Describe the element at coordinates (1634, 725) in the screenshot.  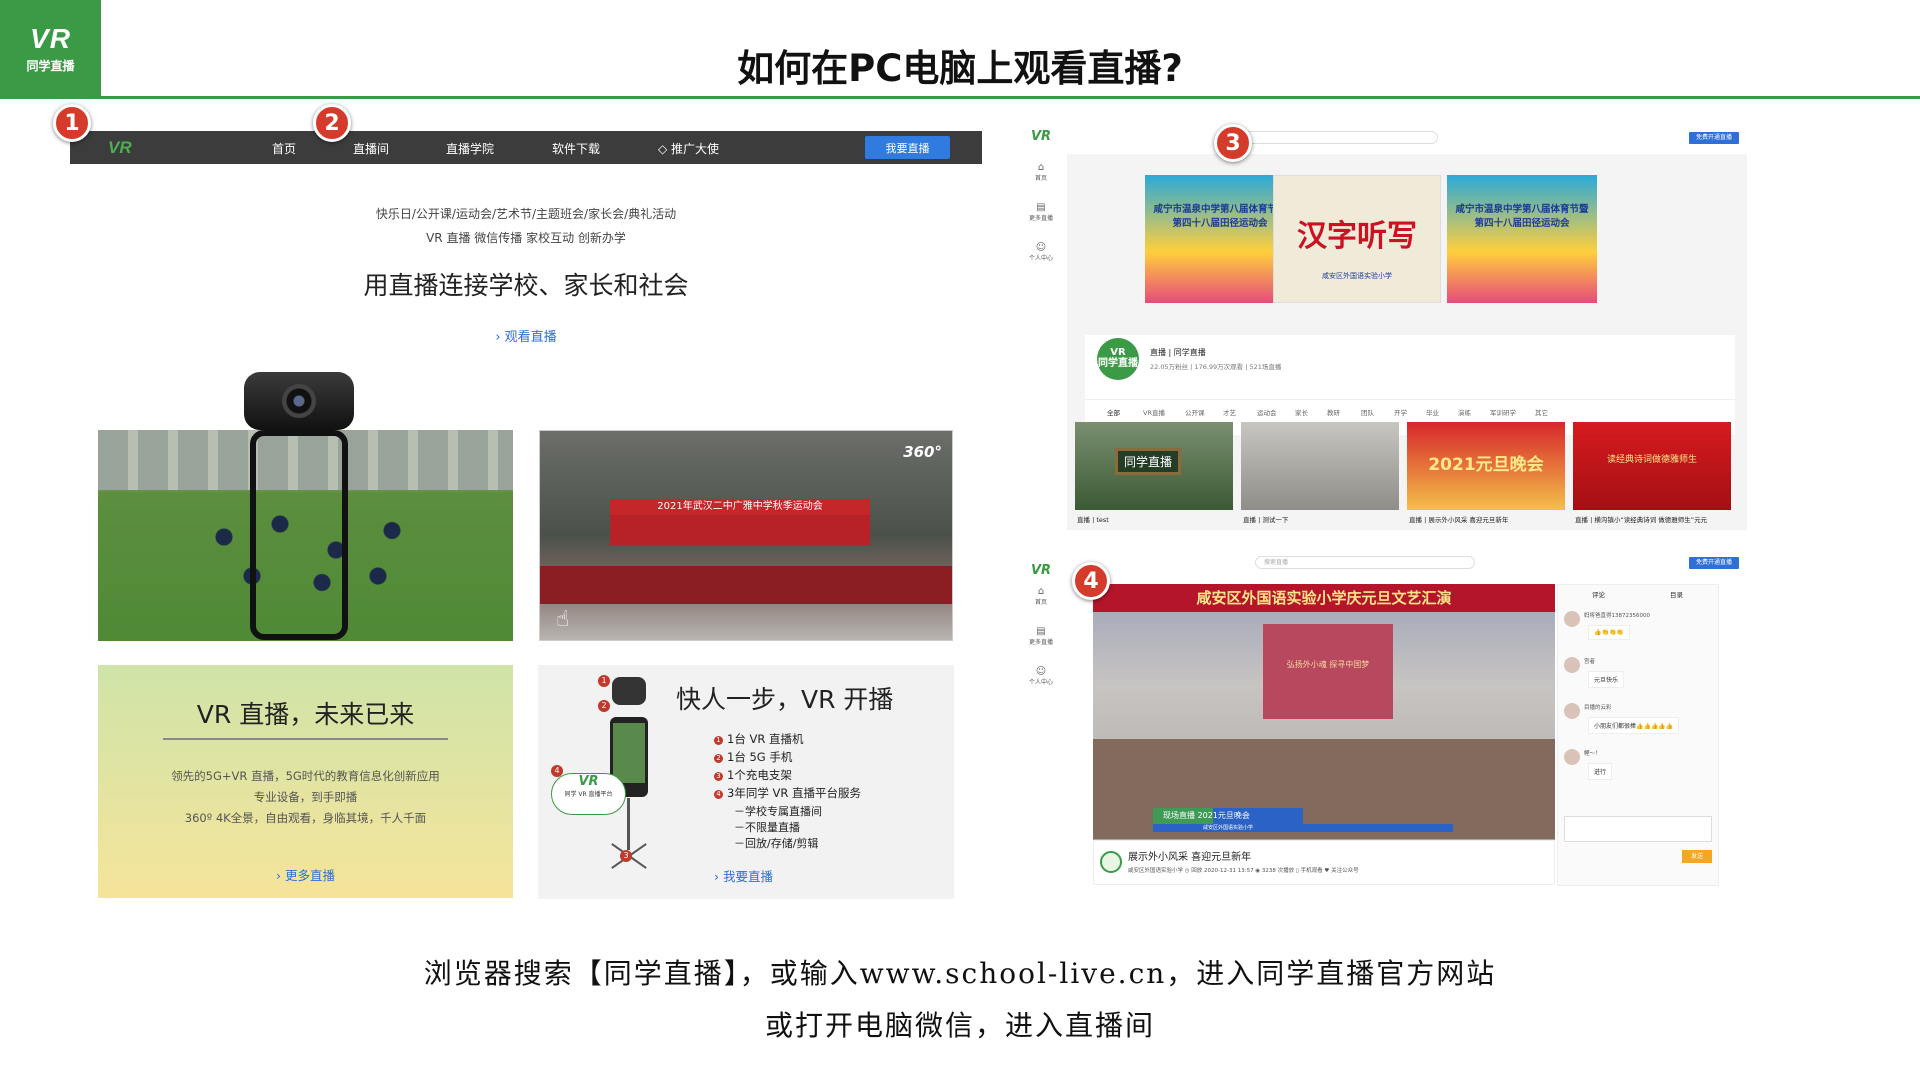
I see `comment-text: 小朋友们都很棒👍👍👍👍👍` at that location.